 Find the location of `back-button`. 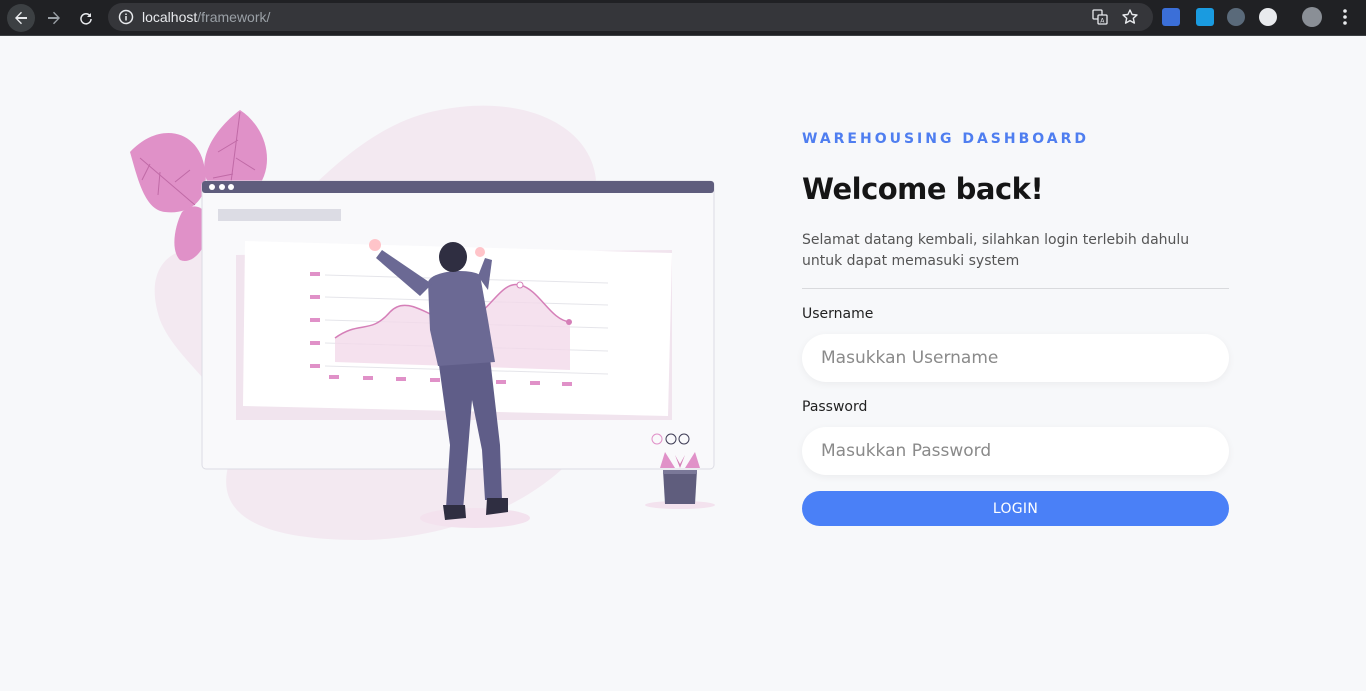

back-button is located at coordinates (21, 18).